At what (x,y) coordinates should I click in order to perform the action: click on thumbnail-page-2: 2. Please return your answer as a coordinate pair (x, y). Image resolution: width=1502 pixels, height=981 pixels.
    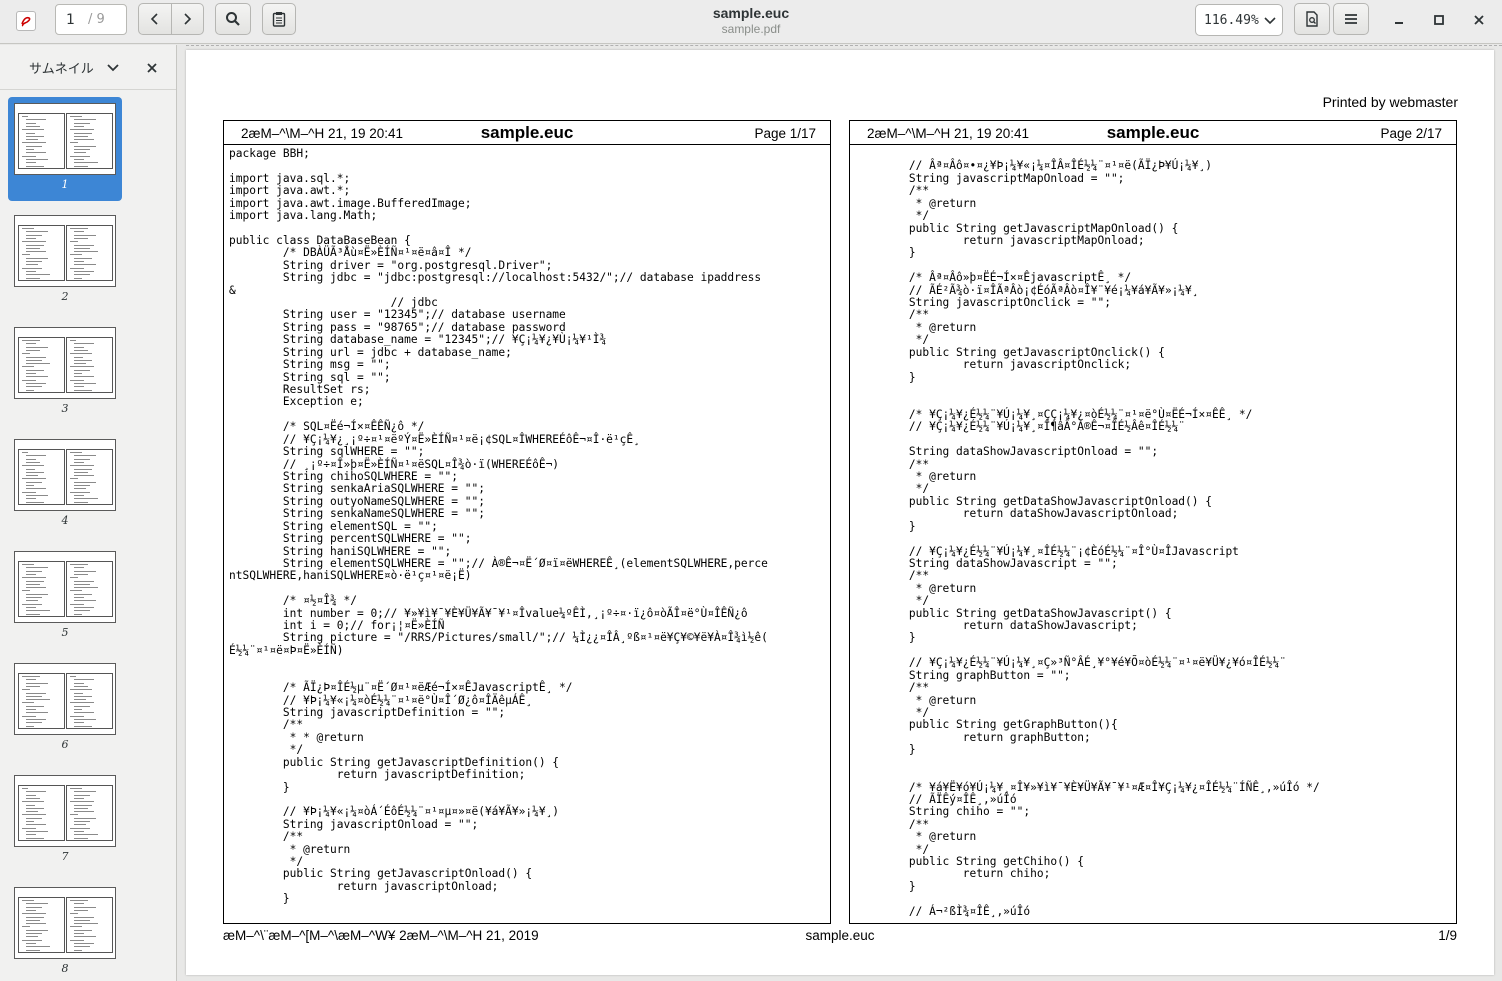
    Looking at the image, I should click on (65, 261).